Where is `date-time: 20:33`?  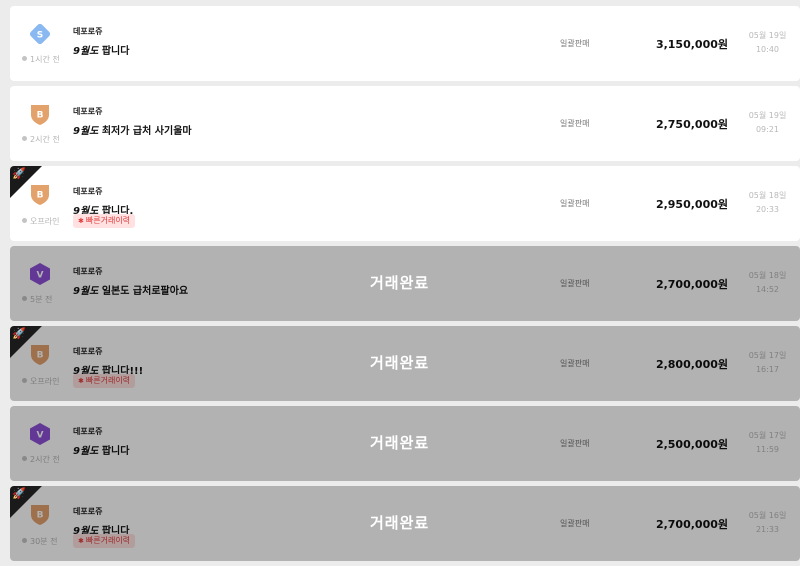
date-time: 20:33 is located at coordinates (767, 209).